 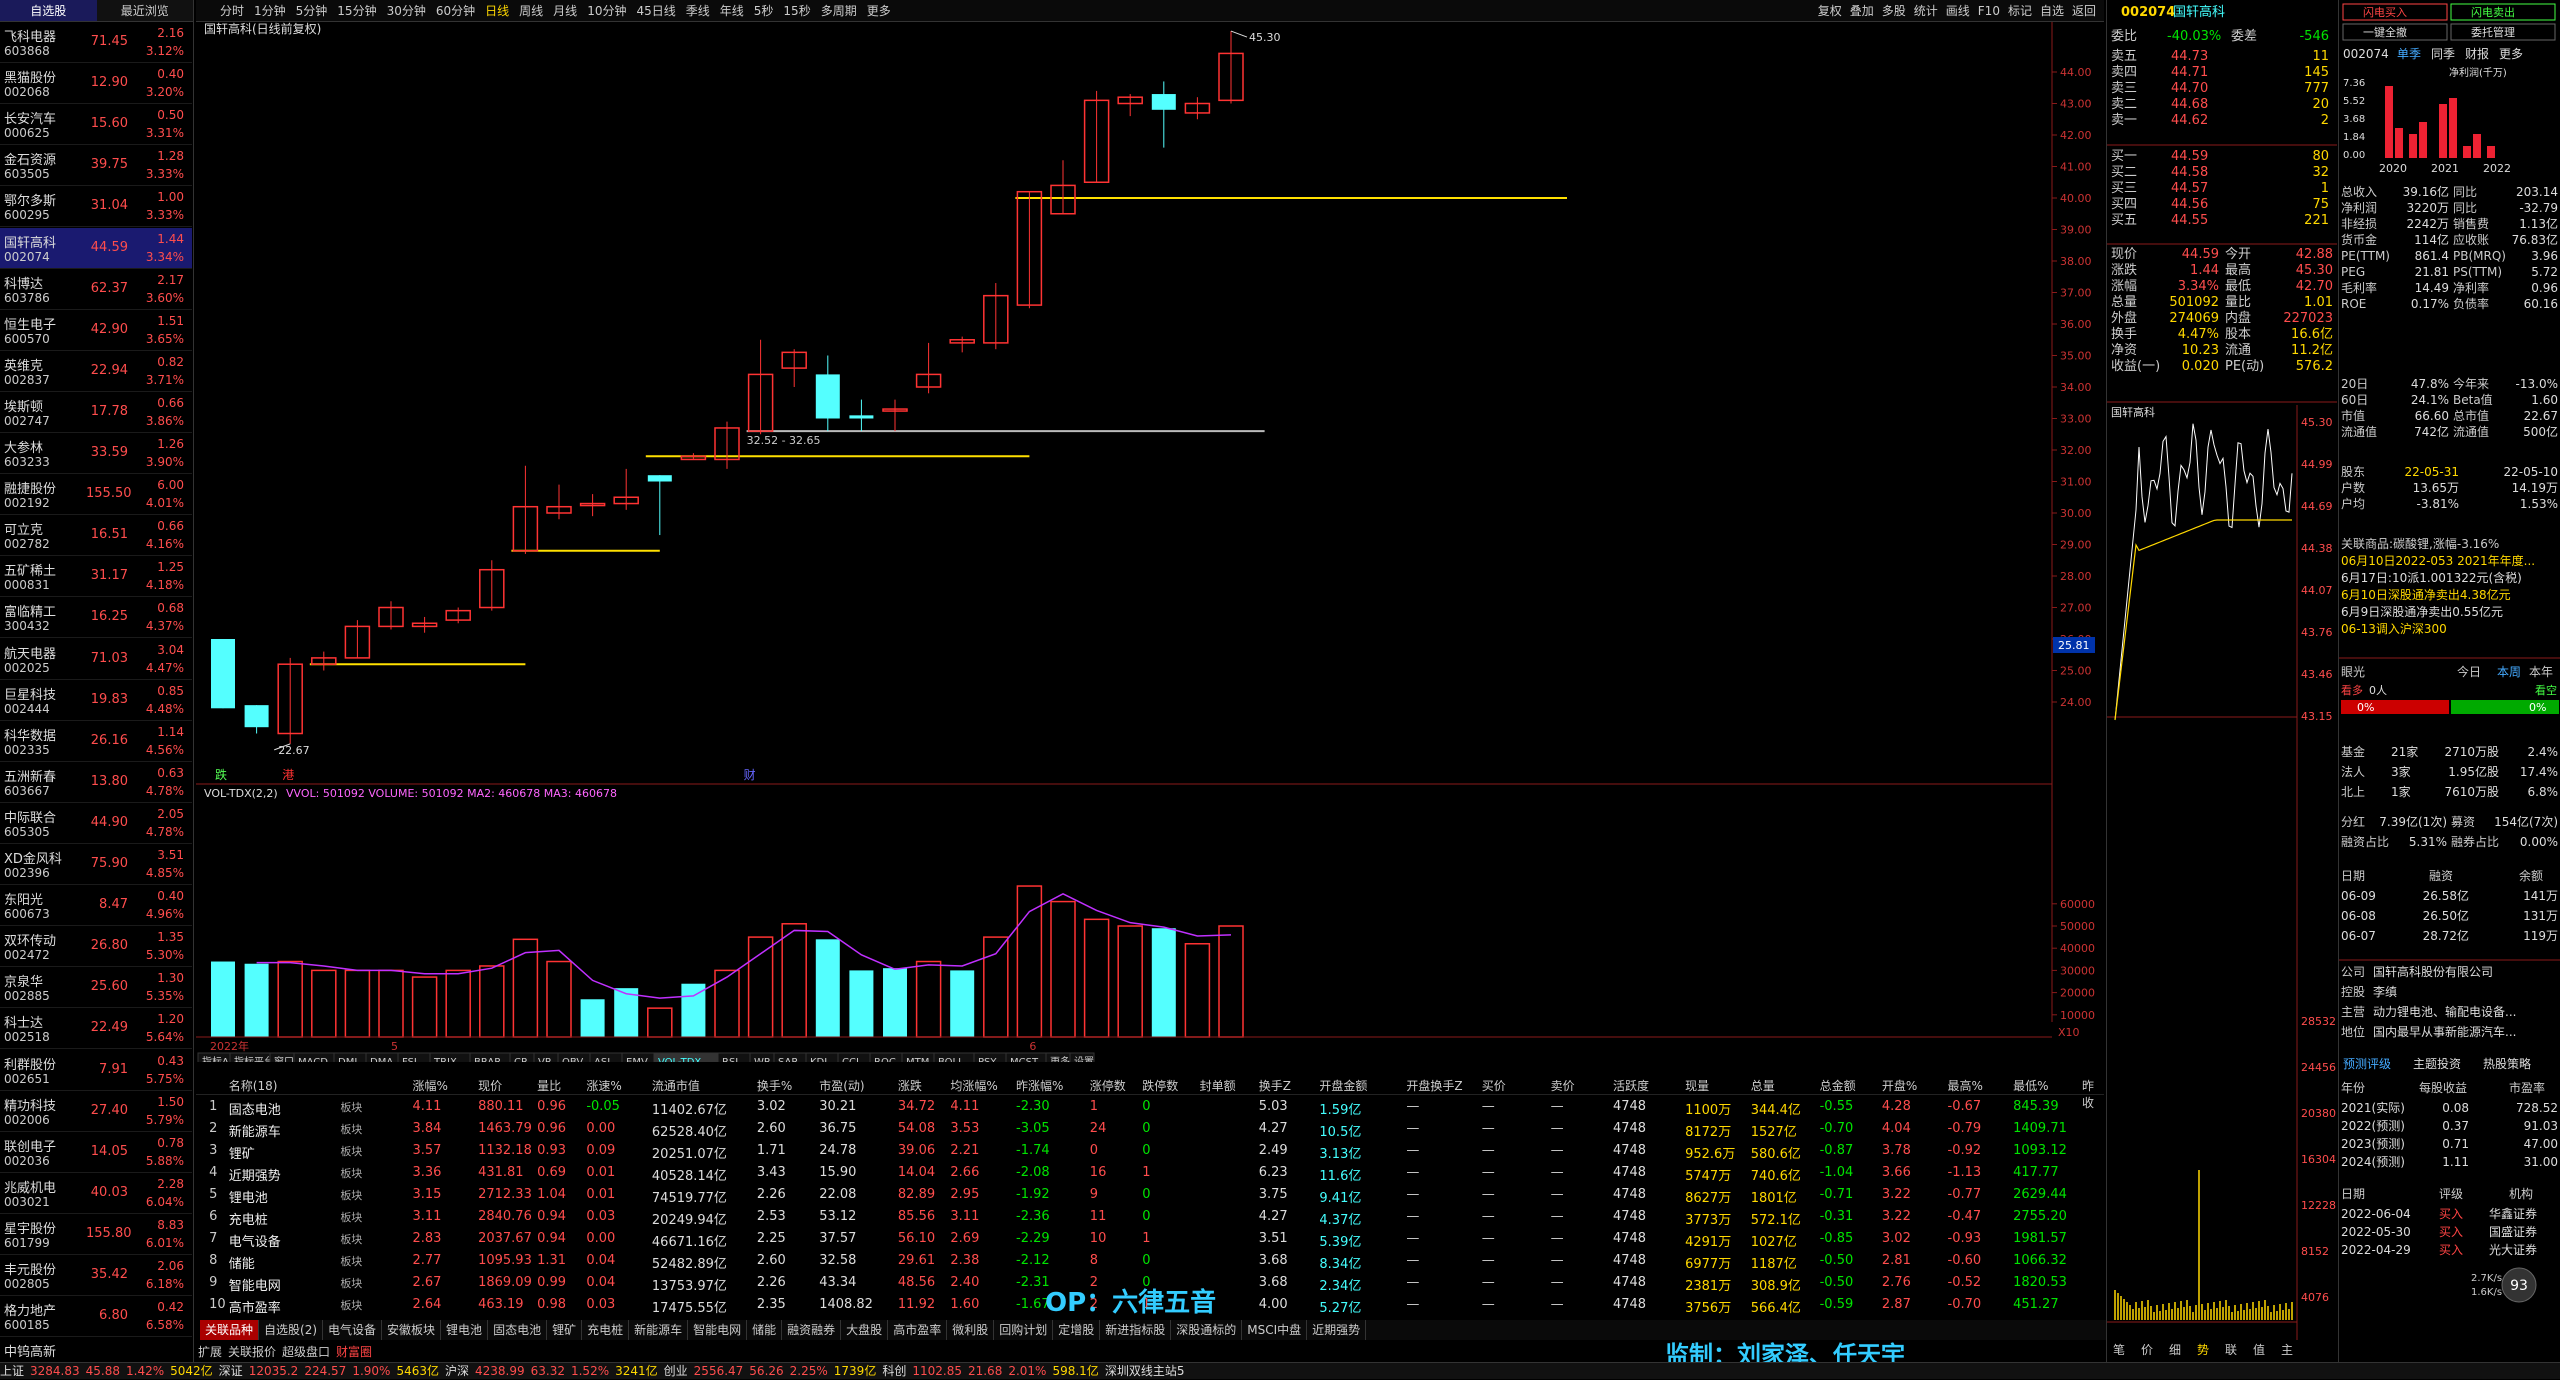 What do you see at coordinates (96, 1152) in the screenshot?
I see `stock-row: 联创电子 002036 14.05 0.78 5.88%` at bounding box center [96, 1152].